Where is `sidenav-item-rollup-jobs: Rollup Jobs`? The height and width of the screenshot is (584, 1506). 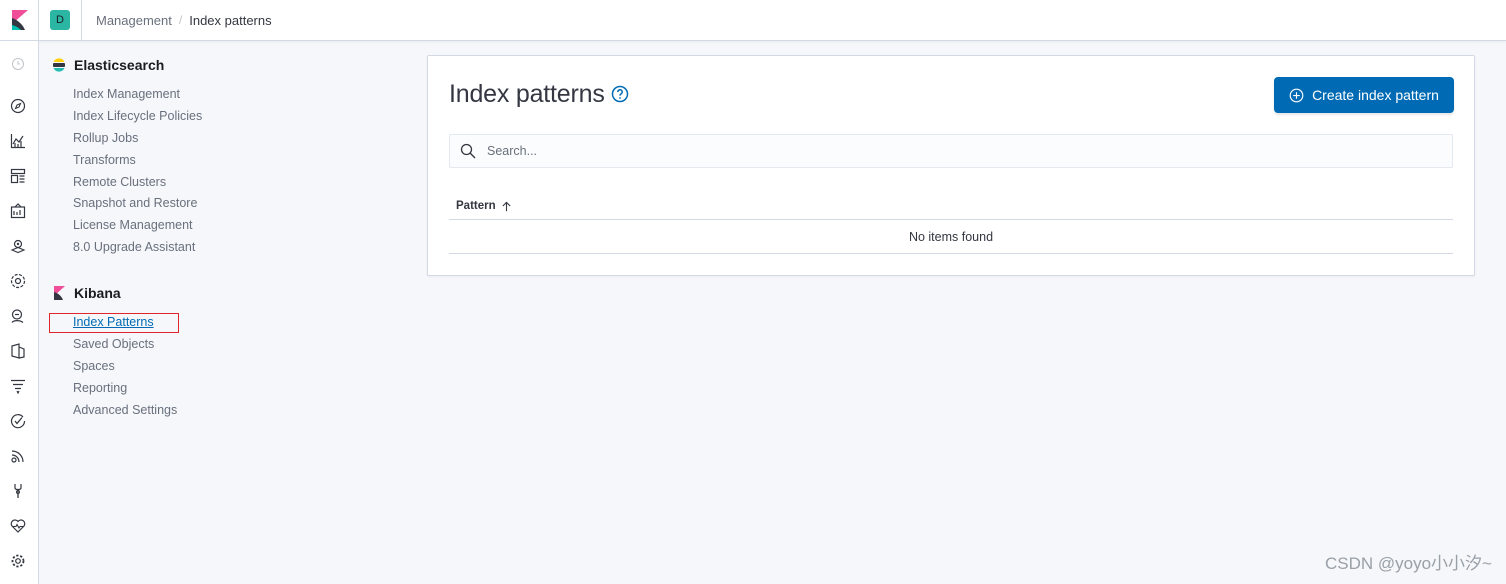
sidenav-item-rollup-jobs: Rollup Jobs is located at coordinates (227, 139).